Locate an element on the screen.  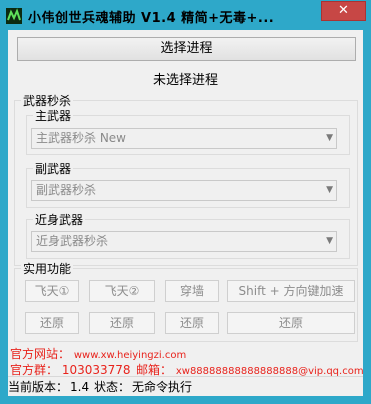
close-button: ✕ is located at coordinates (343, 11).